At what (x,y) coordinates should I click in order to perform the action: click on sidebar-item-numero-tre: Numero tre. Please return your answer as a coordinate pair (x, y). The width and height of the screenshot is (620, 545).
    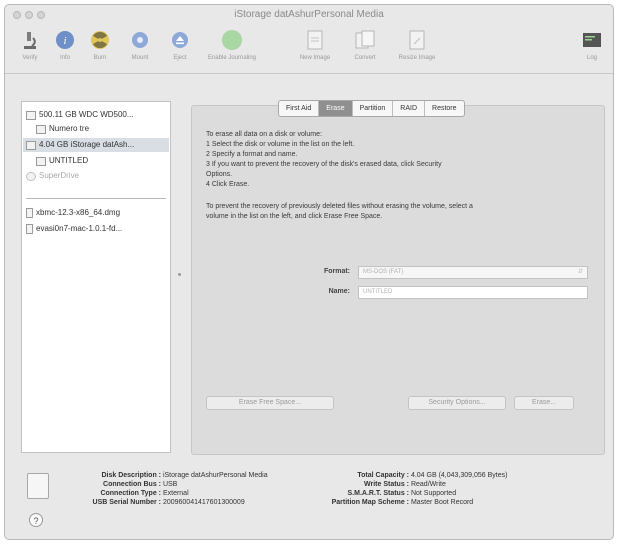
    Looking at the image, I should click on (62, 129).